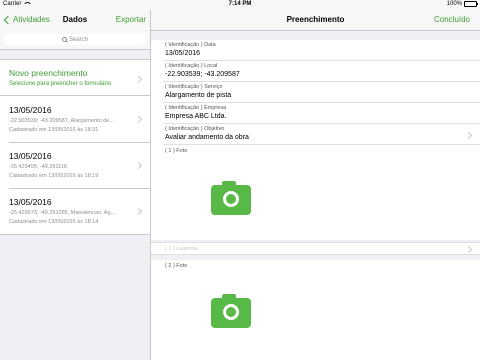 Image resolution: width=480 pixels, height=360 pixels. Describe the element at coordinates (48, 73) in the screenshot. I see `new-entry-title: Novo preenchimento` at that location.